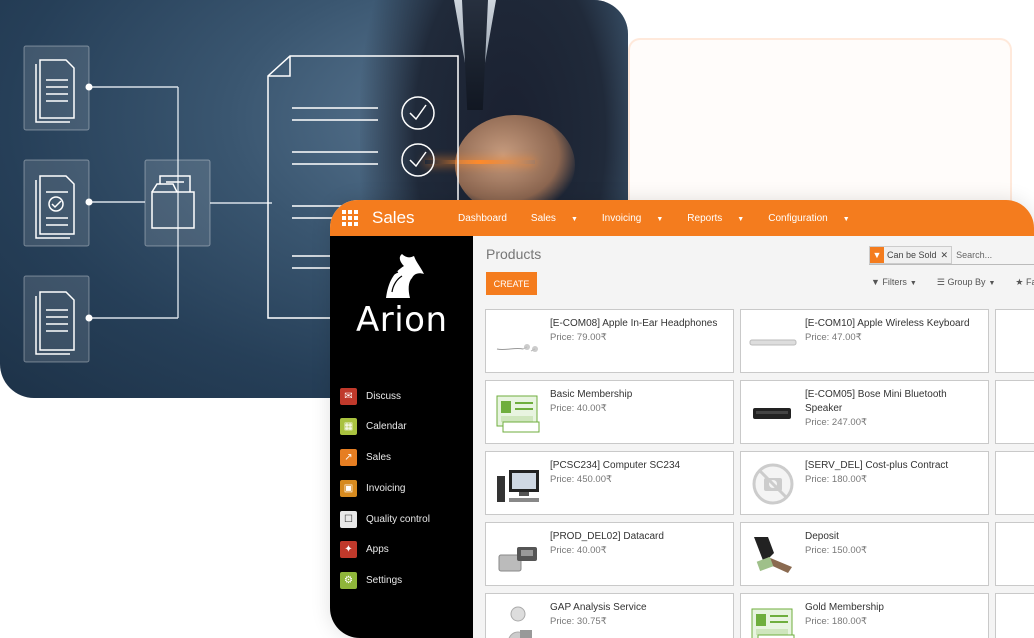 The image size is (1034, 638). What do you see at coordinates (488, 218) in the screenshot?
I see `menu-item-dashboard: Dashboard` at bounding box center [488, 218].